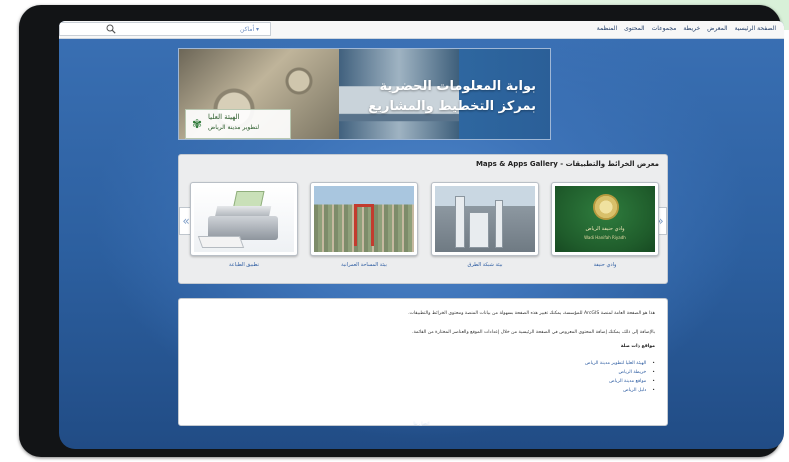  Describe the element at coordinates (452, 106) in the screenshot. I see `banner-title-line2: بمركز التخطيط والمشاريع` at that location.